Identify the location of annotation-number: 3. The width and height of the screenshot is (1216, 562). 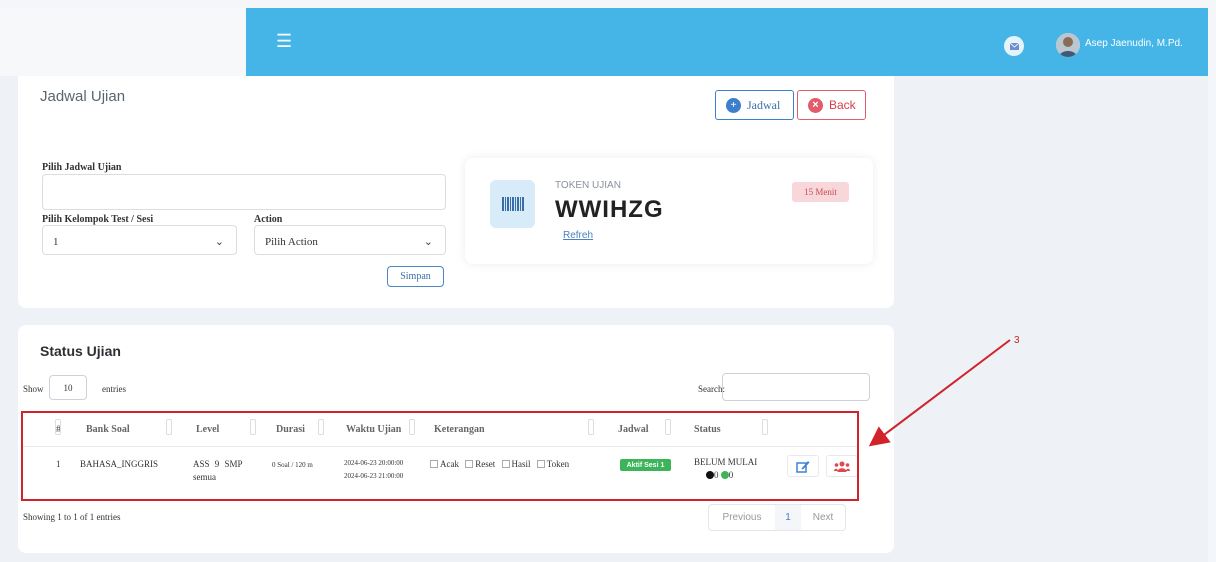
(1017, 340).